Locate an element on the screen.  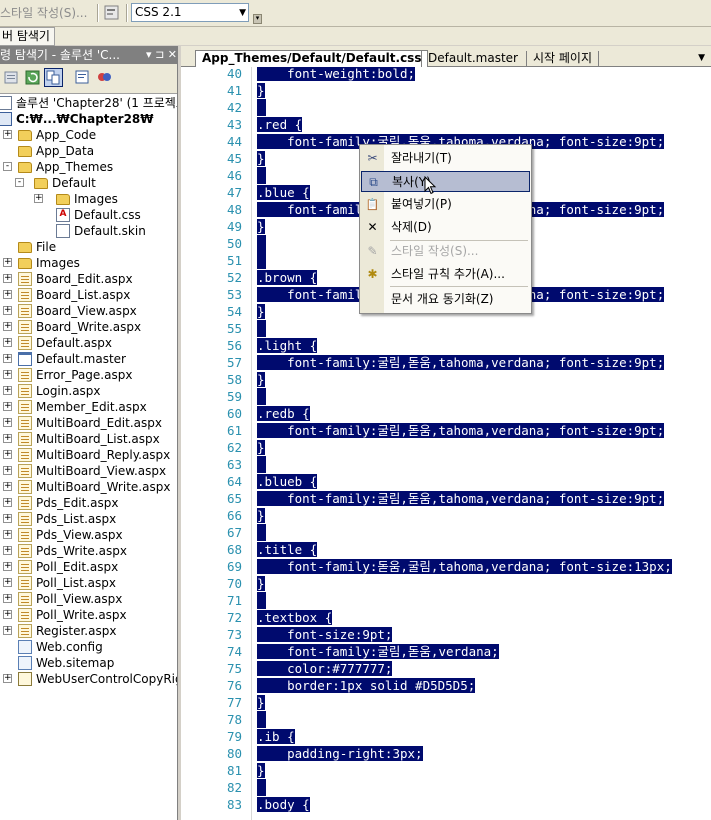
code-line: font-size:9pt; is located at coordinates (325, 634).